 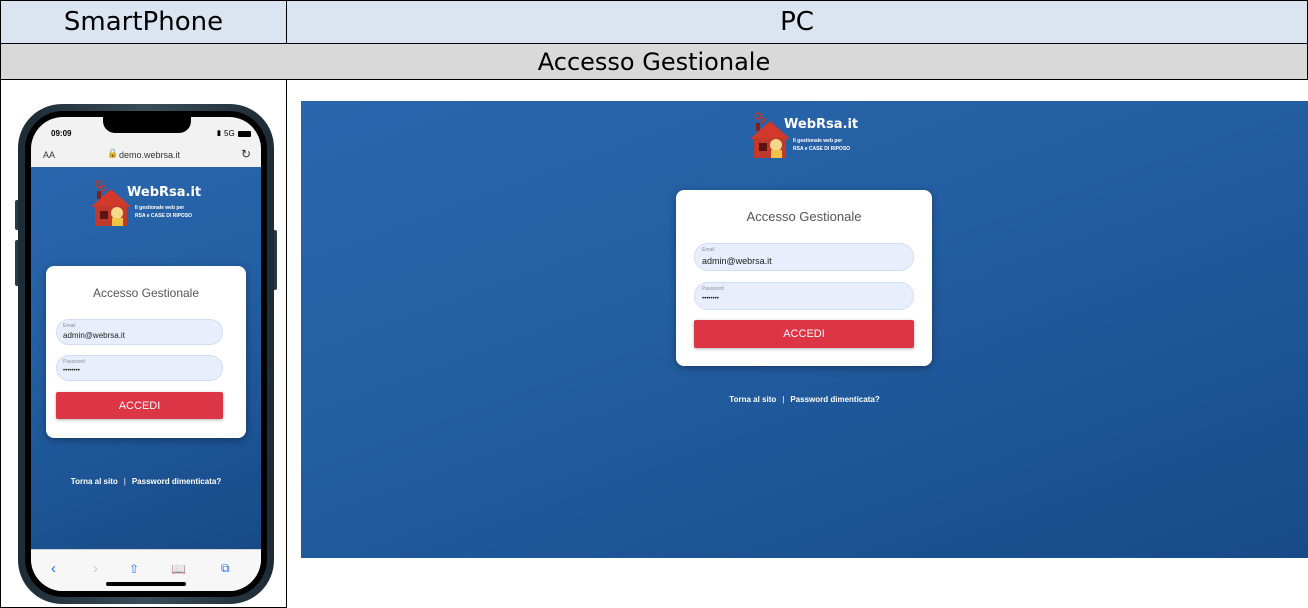 I want to click on header-pc: PC, so click(x=797, y=22).